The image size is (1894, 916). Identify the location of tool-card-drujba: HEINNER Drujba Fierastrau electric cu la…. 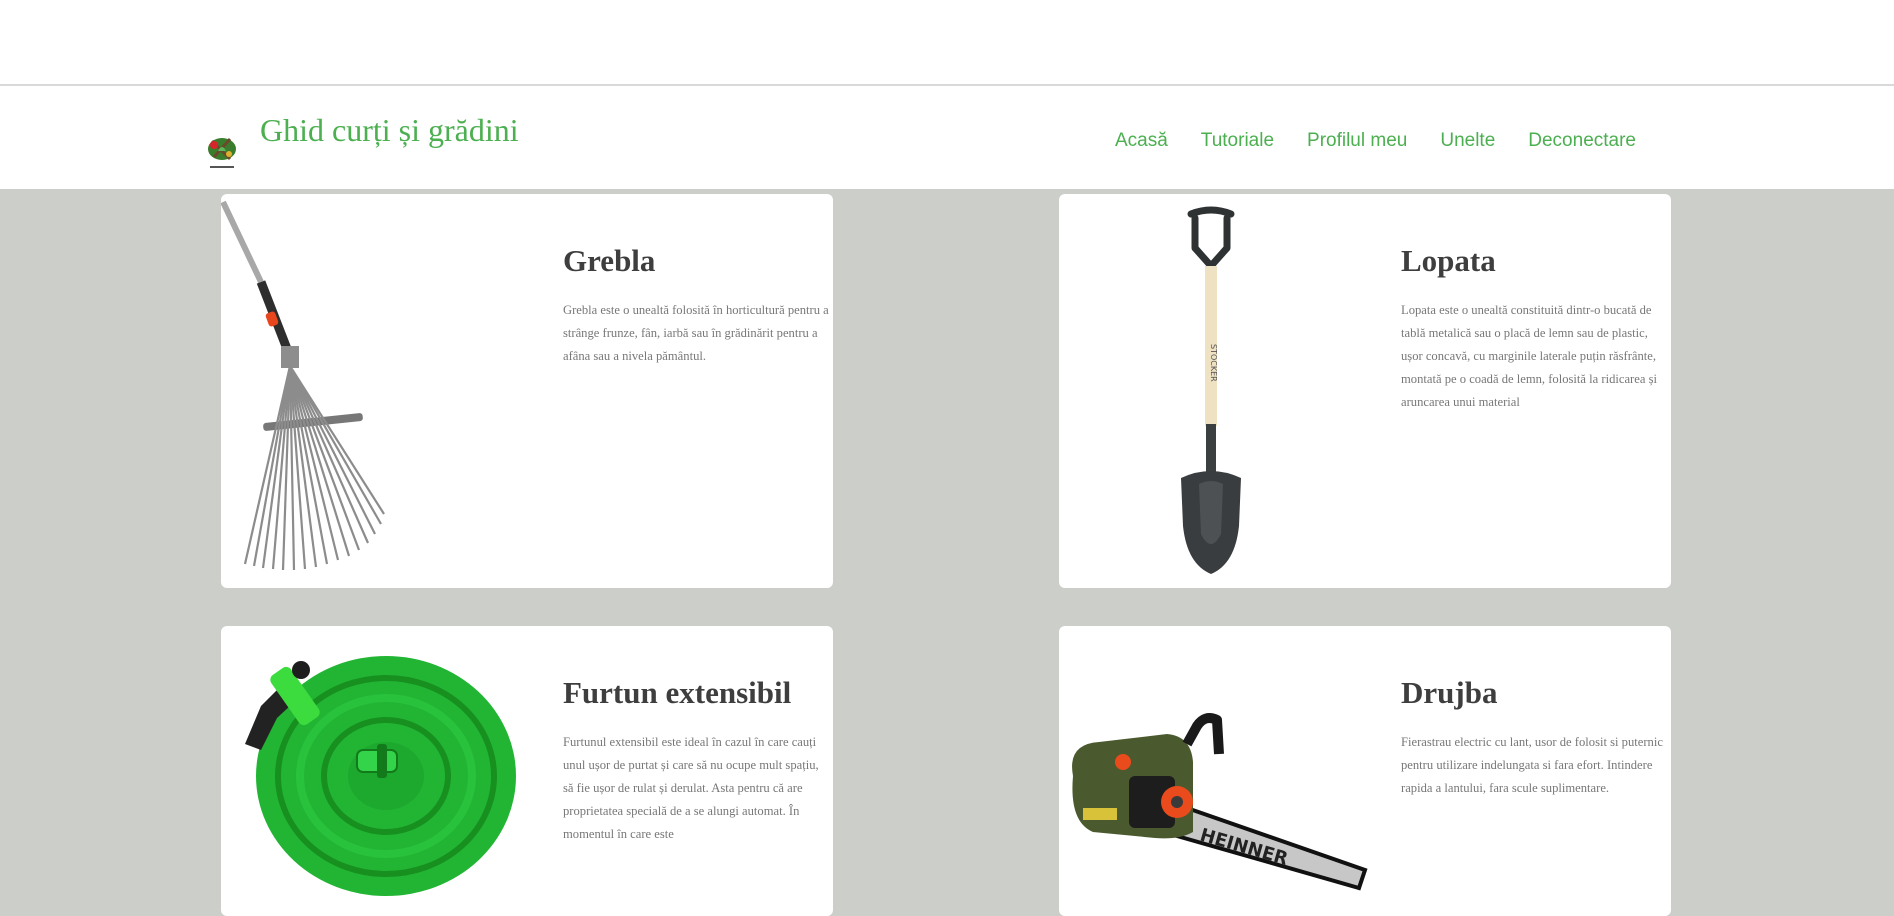
(1365, 771).